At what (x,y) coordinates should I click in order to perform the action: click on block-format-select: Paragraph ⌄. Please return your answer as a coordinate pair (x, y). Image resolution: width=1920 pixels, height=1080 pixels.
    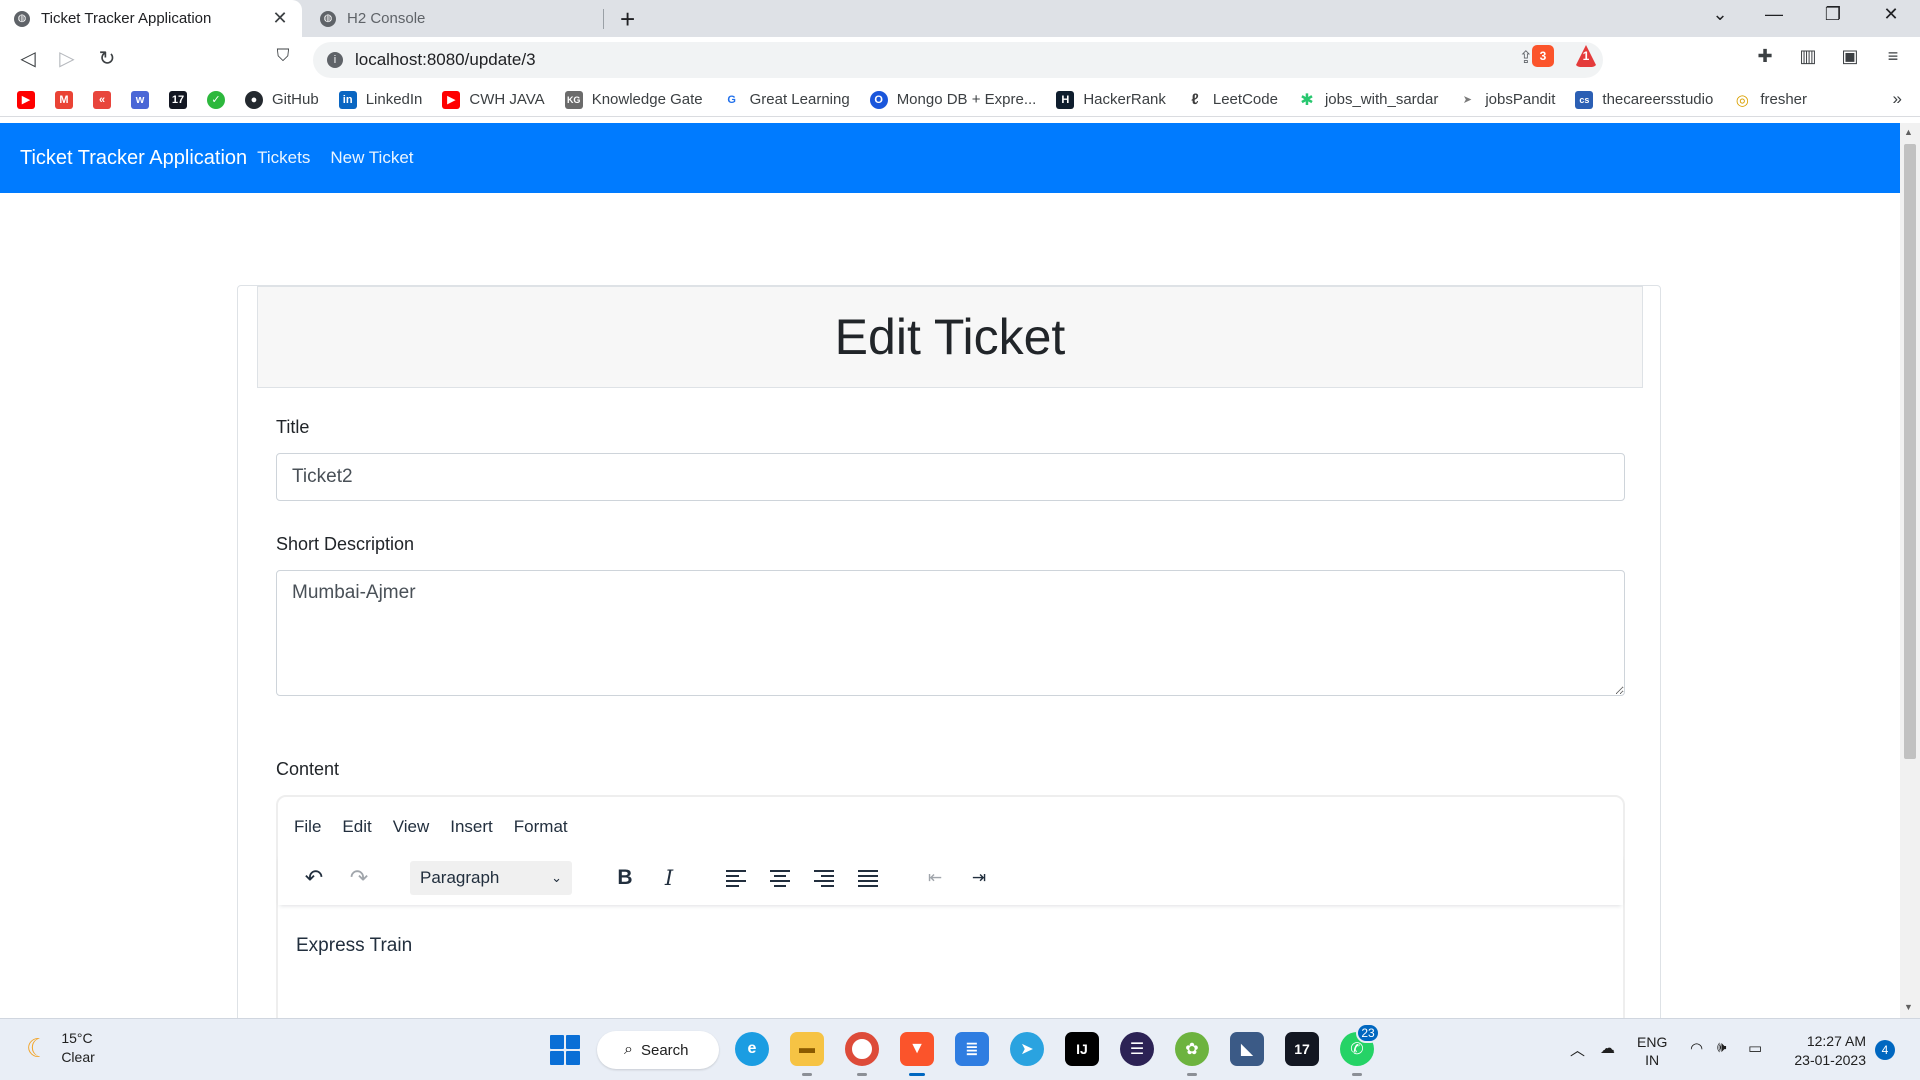
    Looking at the image, I should click on (491, 878).